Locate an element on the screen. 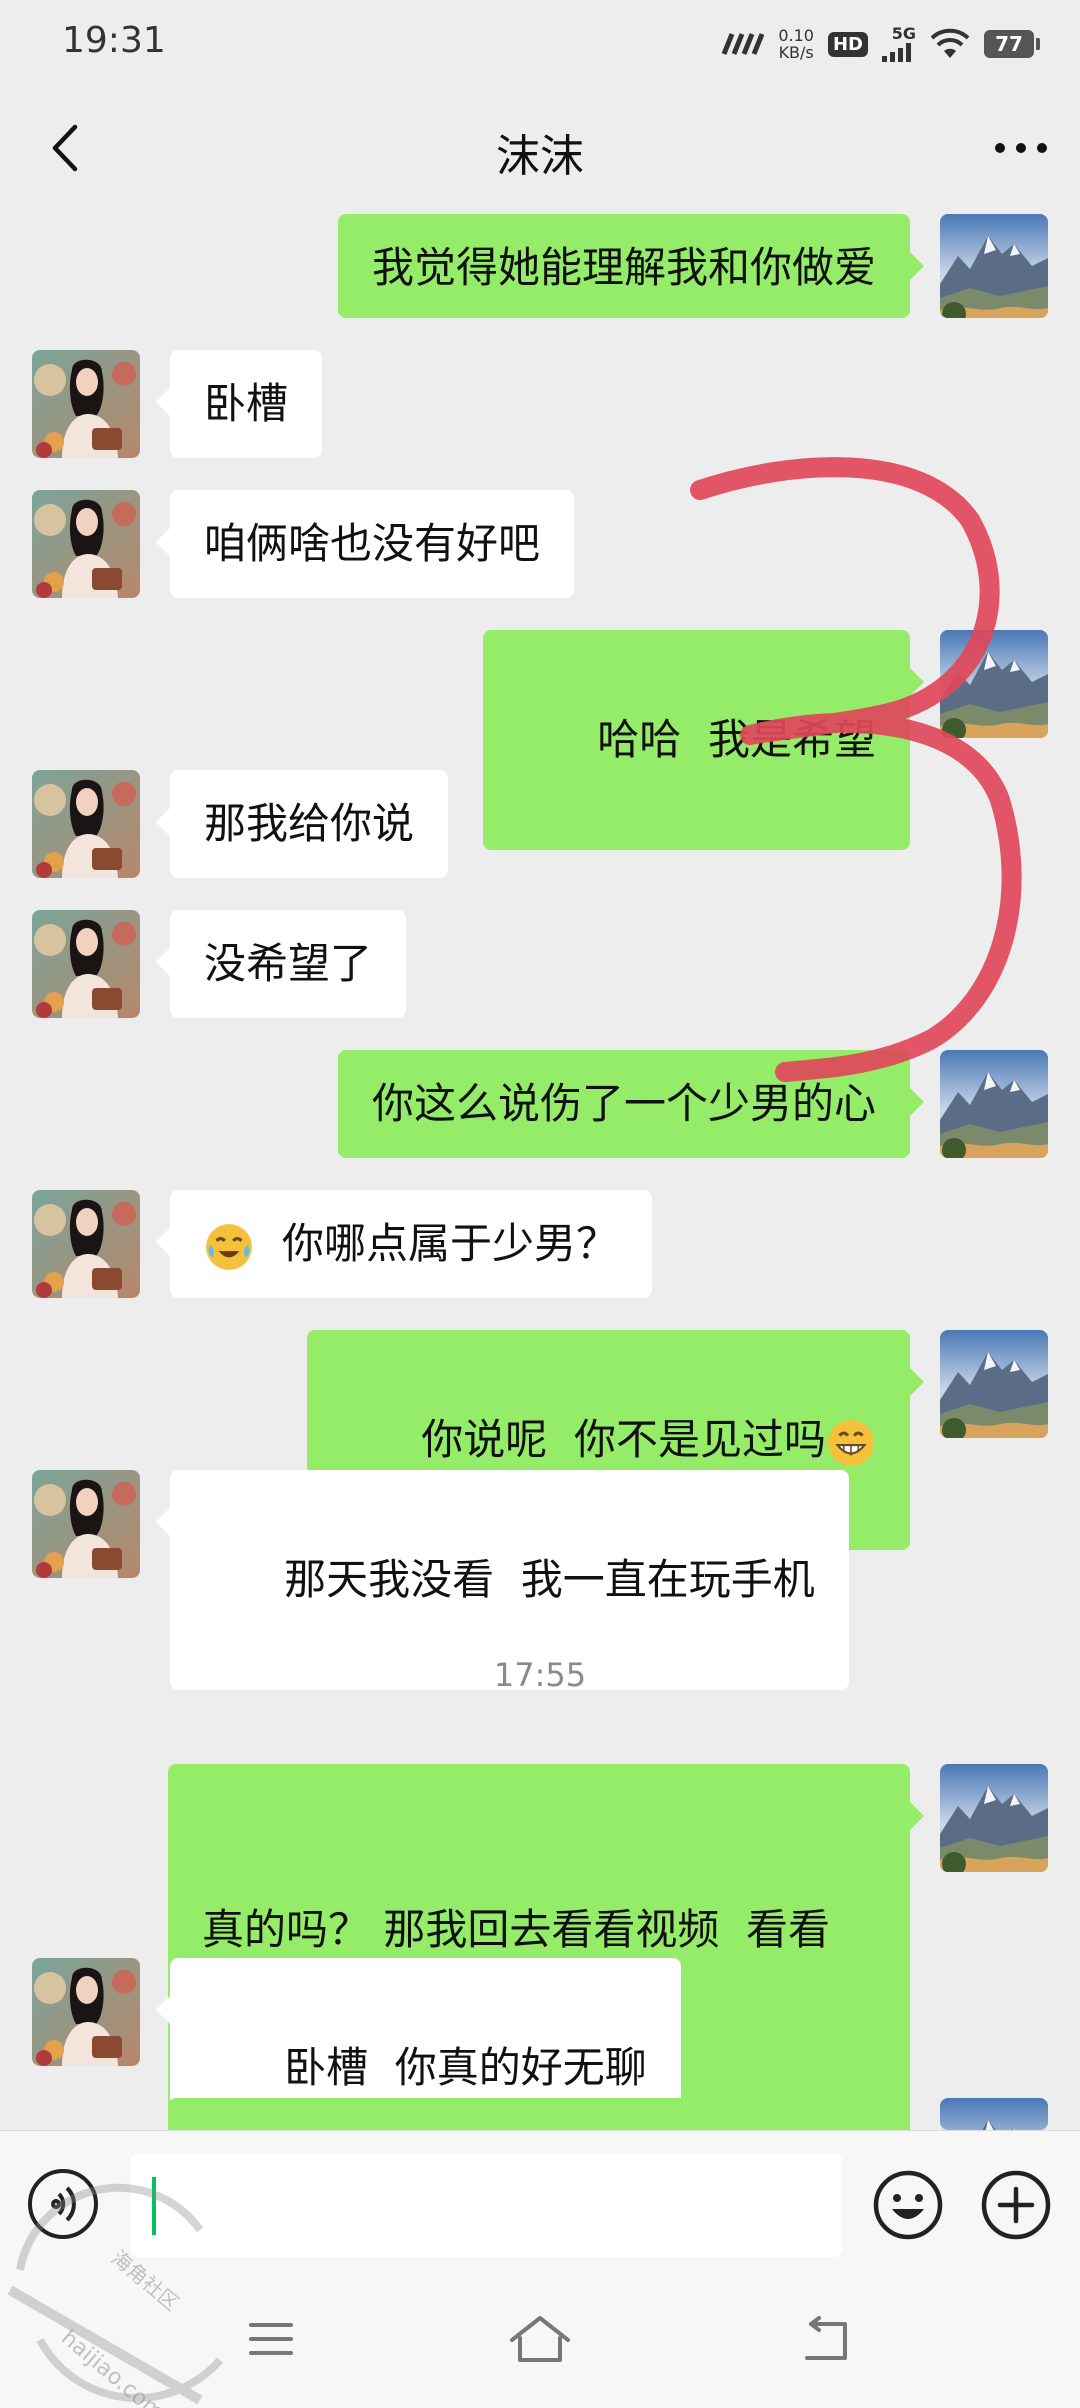 This screenshot has height=2408, width=1080. message-bubble: 卧槽 is located at coordinates (239, 404).